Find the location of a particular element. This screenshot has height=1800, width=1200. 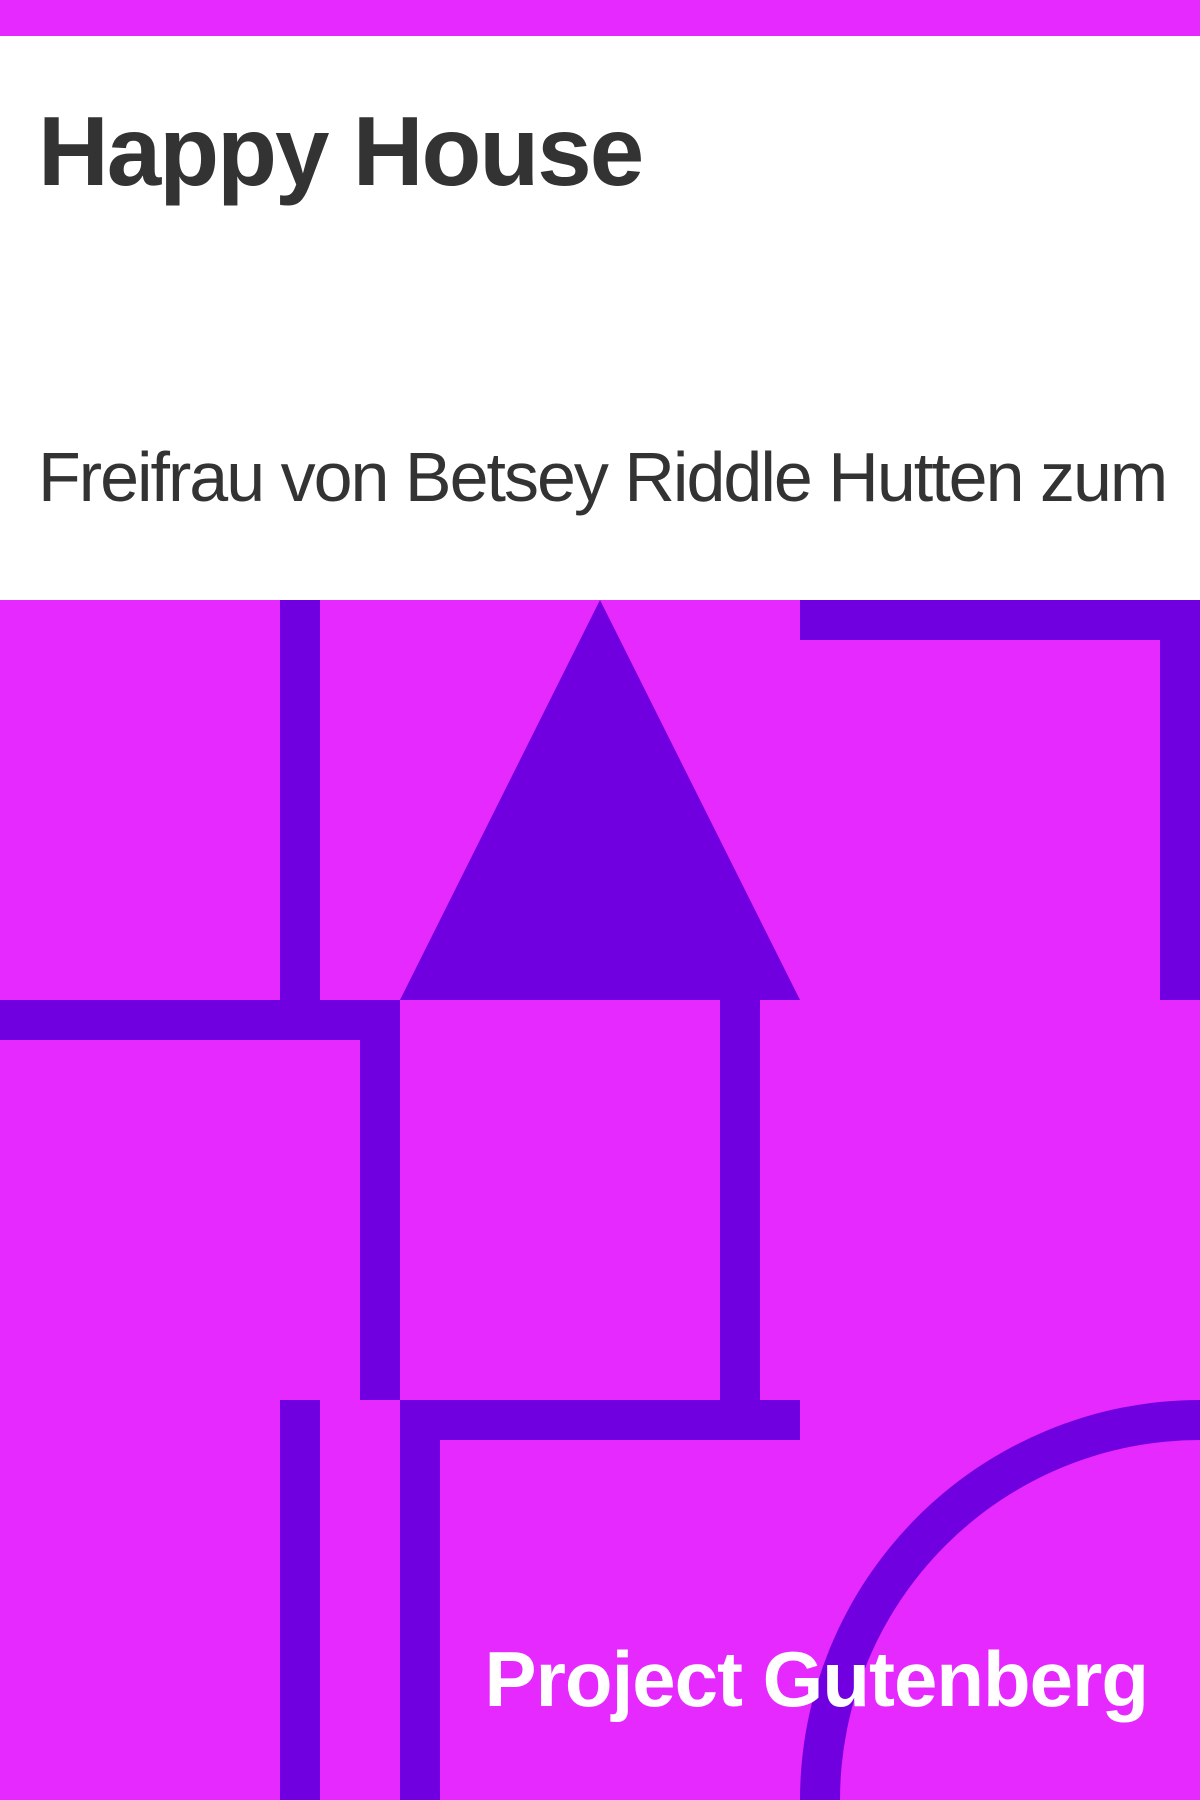

horizontal-bar-left is located at coordinates (180, 1020).